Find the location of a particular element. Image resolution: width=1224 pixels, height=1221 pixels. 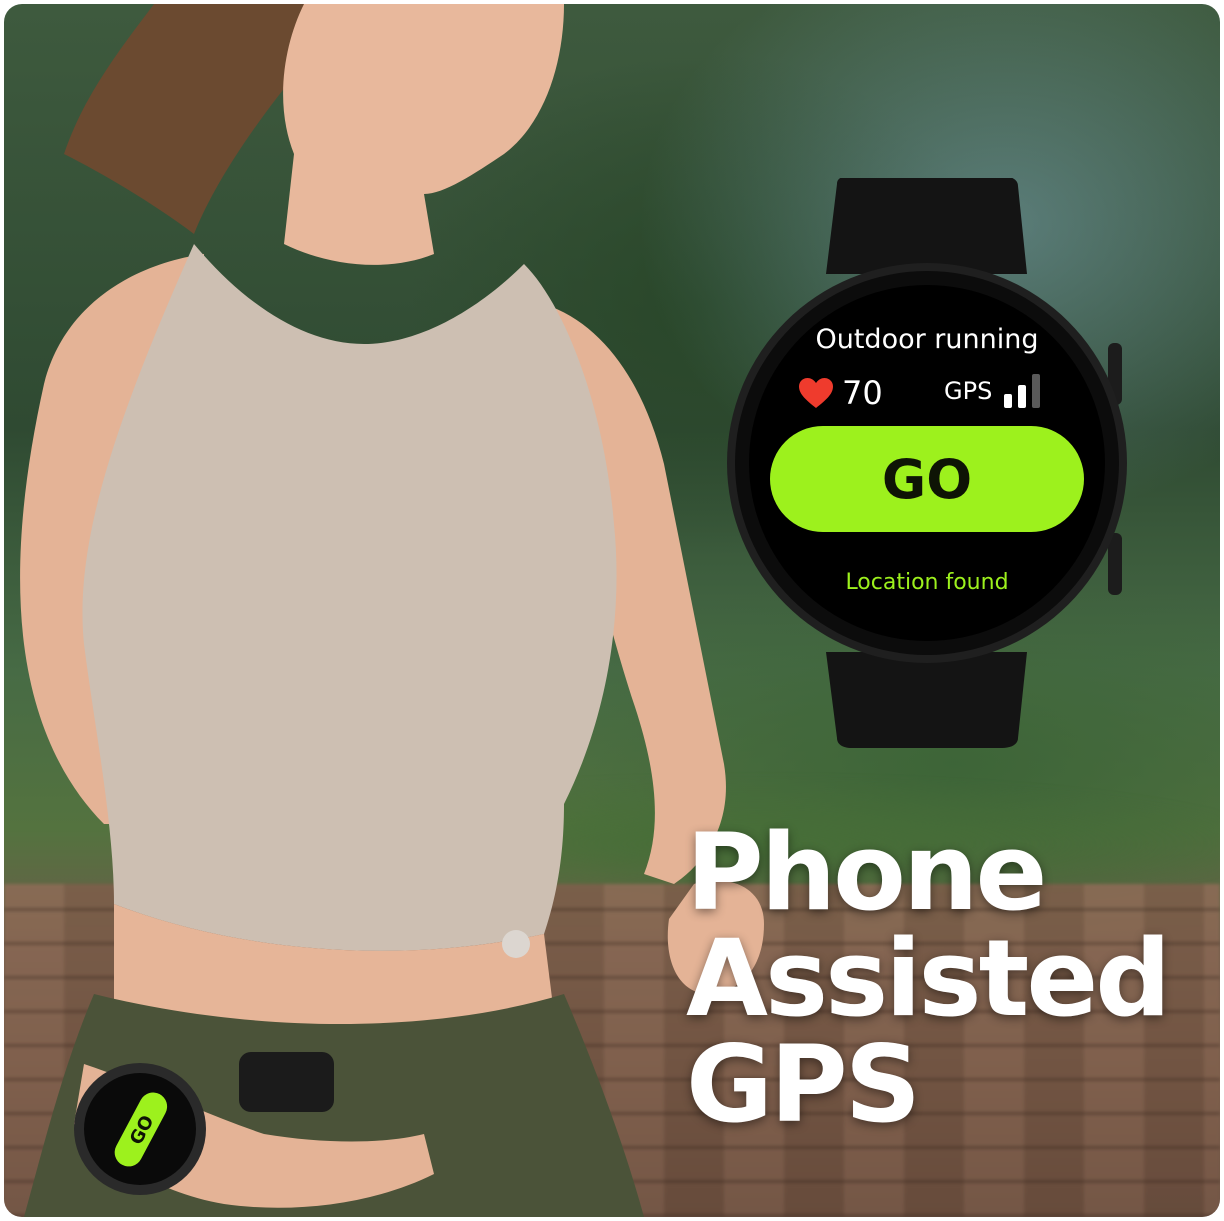

headline-line-2: Assisted is located at coordinates (928, 978).